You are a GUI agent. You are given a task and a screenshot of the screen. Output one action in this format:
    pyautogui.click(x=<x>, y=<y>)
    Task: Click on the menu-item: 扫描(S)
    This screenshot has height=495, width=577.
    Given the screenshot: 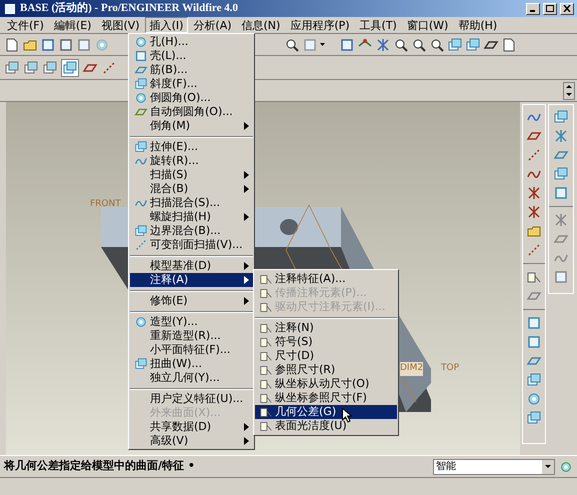 What is the action you would take?
    pyautogui.click(x=191, y=175)
    